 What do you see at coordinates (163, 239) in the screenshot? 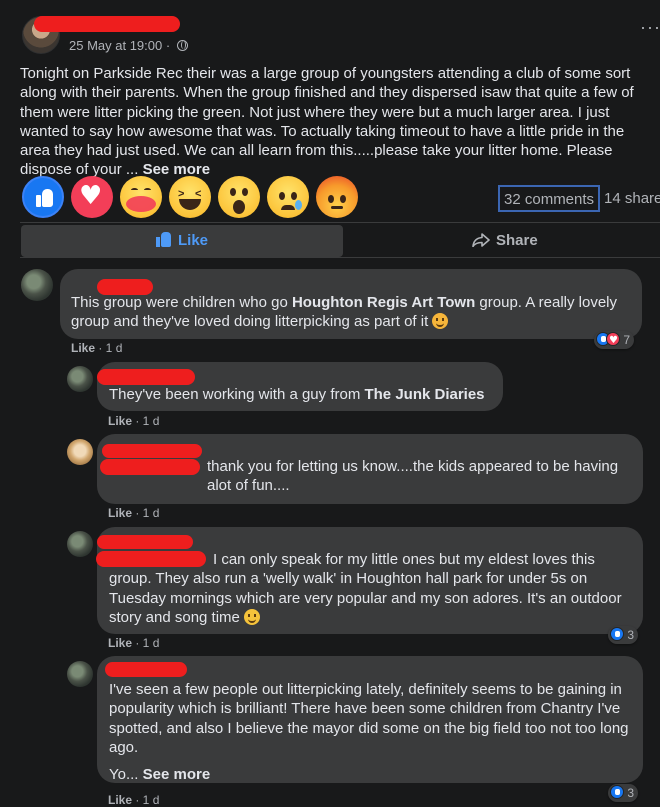
I see `thumbs-up-icon` at bounding box center [163, 239].